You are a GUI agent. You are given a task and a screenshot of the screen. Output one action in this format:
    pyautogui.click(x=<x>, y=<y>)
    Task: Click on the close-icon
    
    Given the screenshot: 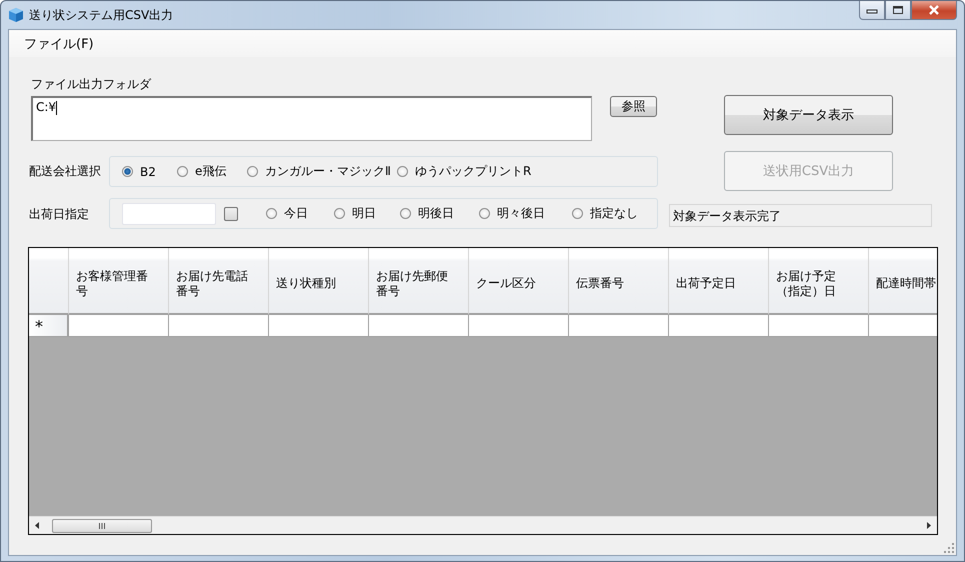 What is the action you would take?
    pyautogui.click(x=934, y=10)
    